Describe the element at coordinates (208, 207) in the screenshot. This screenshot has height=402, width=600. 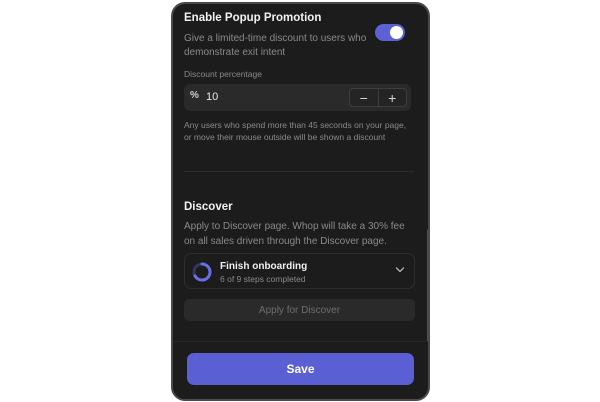
I see `discover-title: Discover` at that location.